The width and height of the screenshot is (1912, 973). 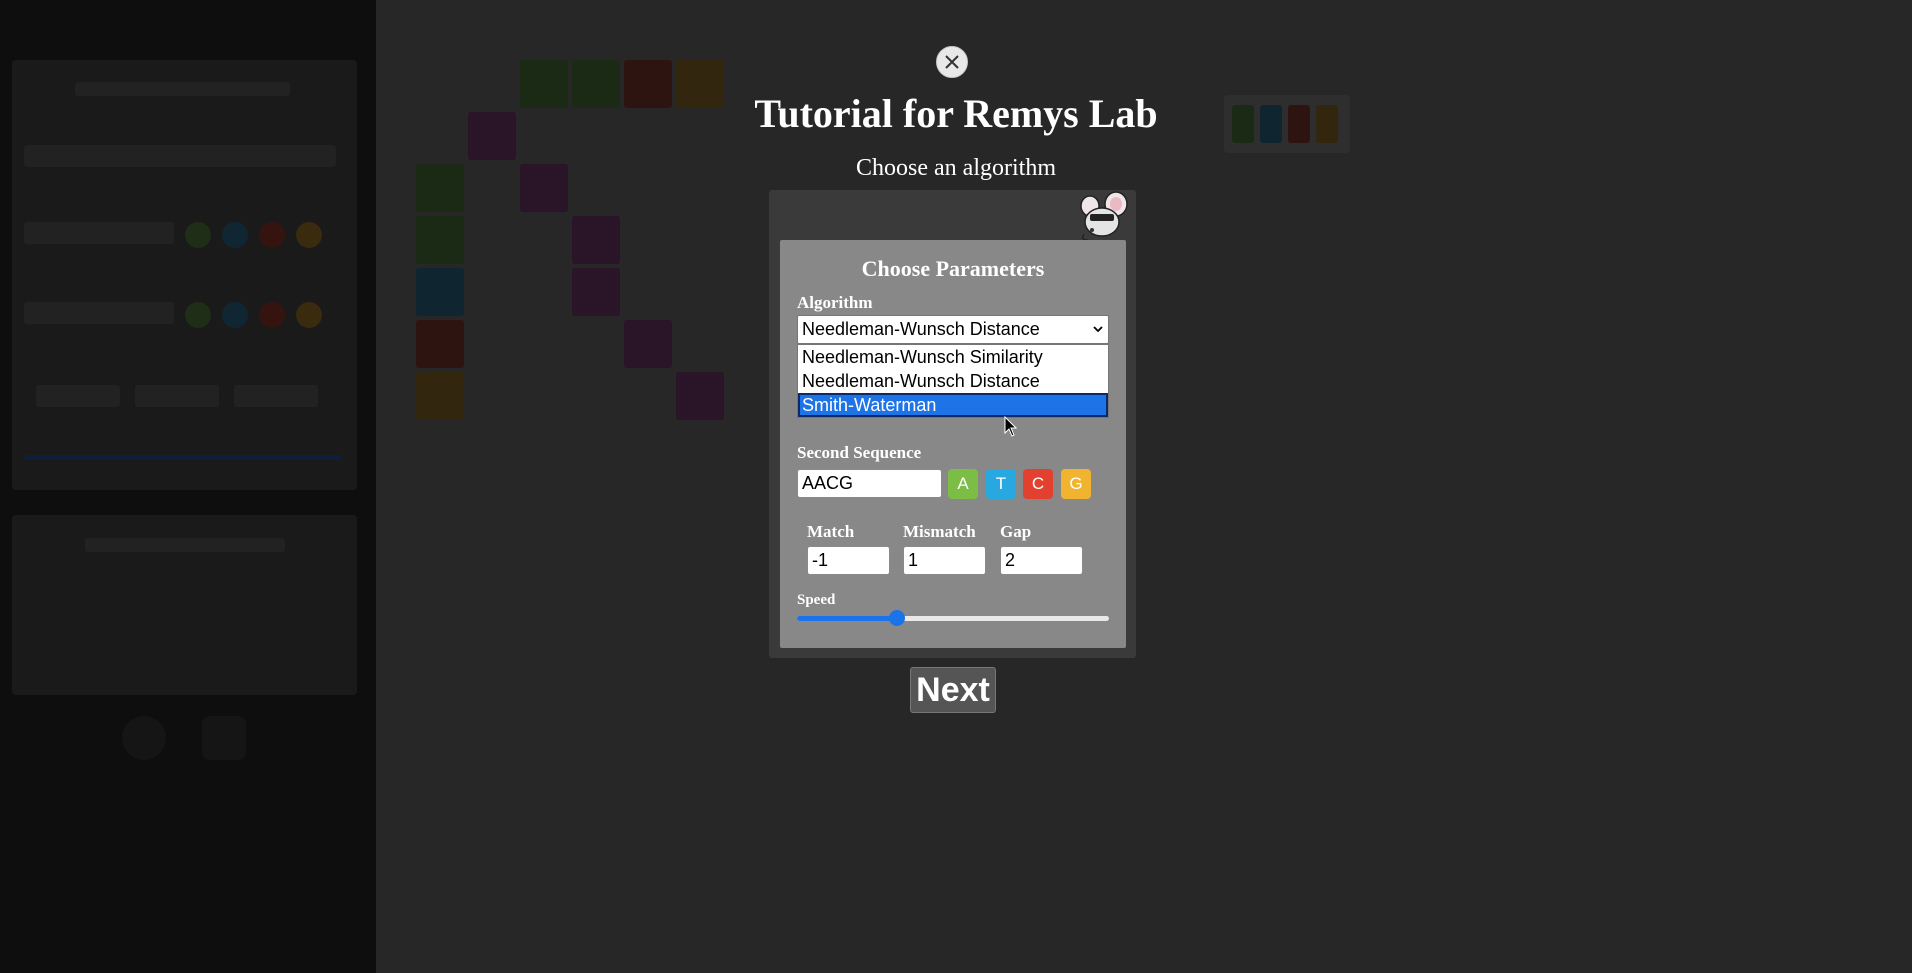 What do you see at coordinates (953, 357) in the screenshot?
I see `algorithm-option-nw-similarity: Needleman-Wunsch Similarity` at bounding box center [953, 357].